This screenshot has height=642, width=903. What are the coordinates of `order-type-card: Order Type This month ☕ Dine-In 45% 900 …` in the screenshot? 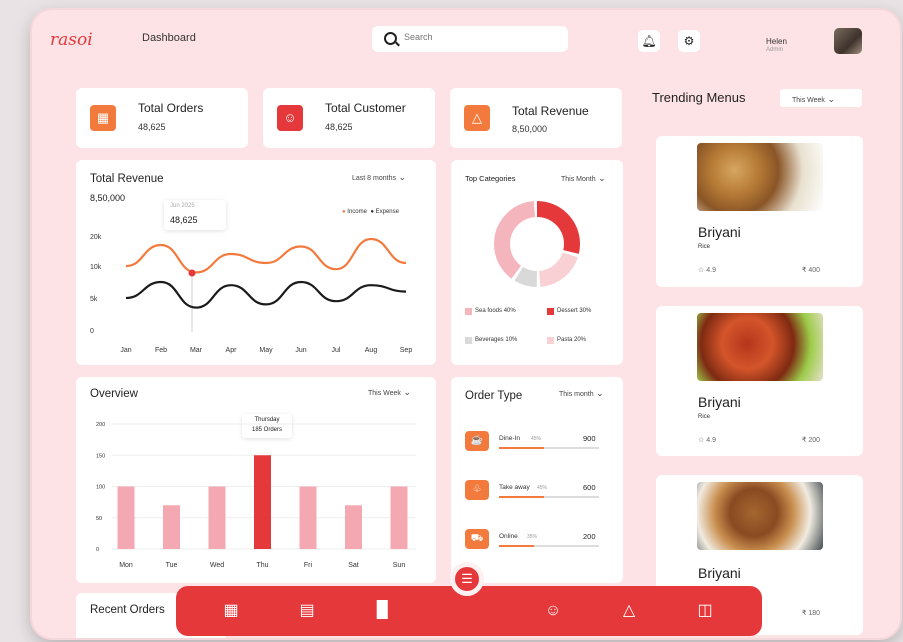 It's located at (537, 480).